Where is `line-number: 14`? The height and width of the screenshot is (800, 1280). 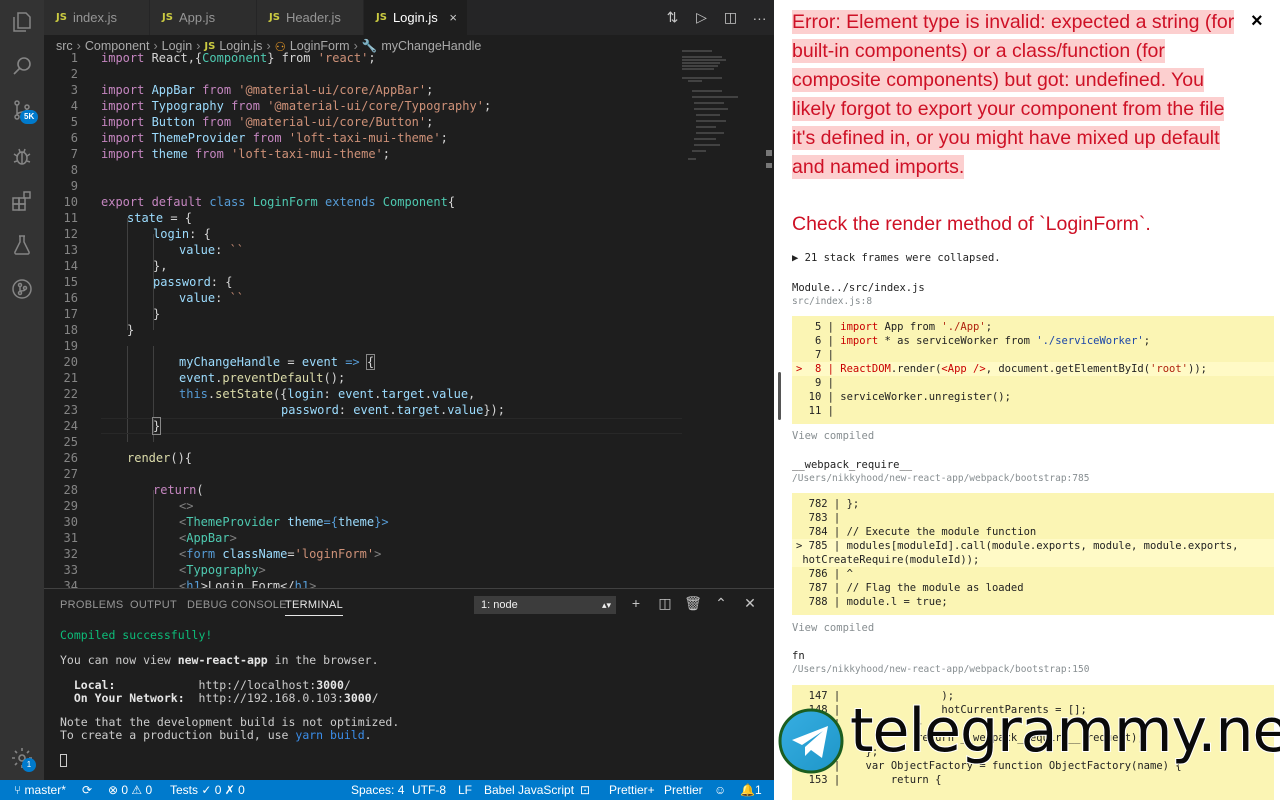
line-number: 14 is located at coordinates (70, 266).